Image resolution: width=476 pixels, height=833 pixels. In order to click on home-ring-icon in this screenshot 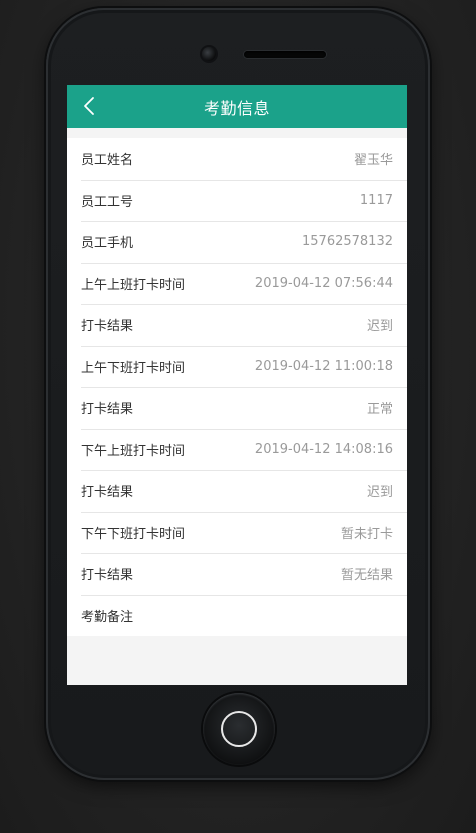, I will do `click(239, 729)`.